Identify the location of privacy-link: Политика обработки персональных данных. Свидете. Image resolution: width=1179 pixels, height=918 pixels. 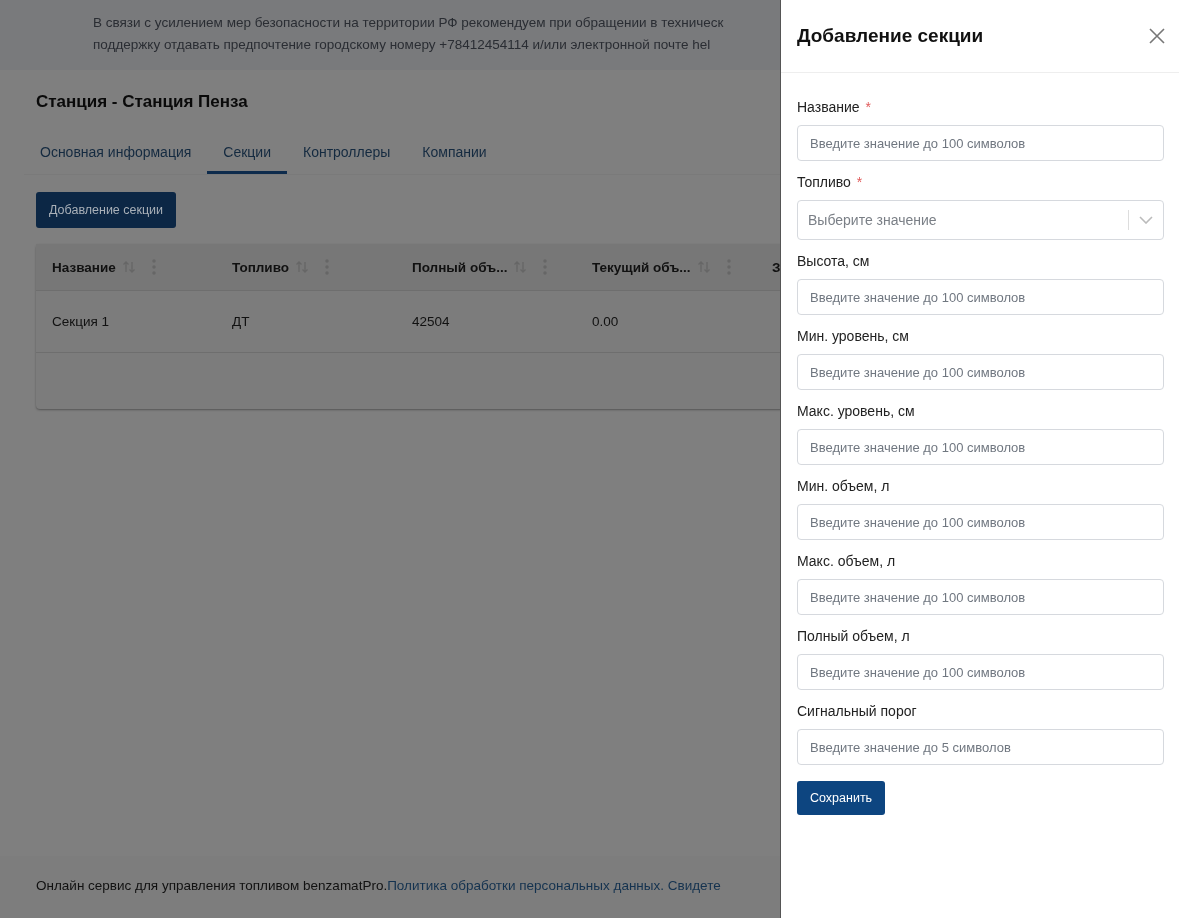
(554, 885).